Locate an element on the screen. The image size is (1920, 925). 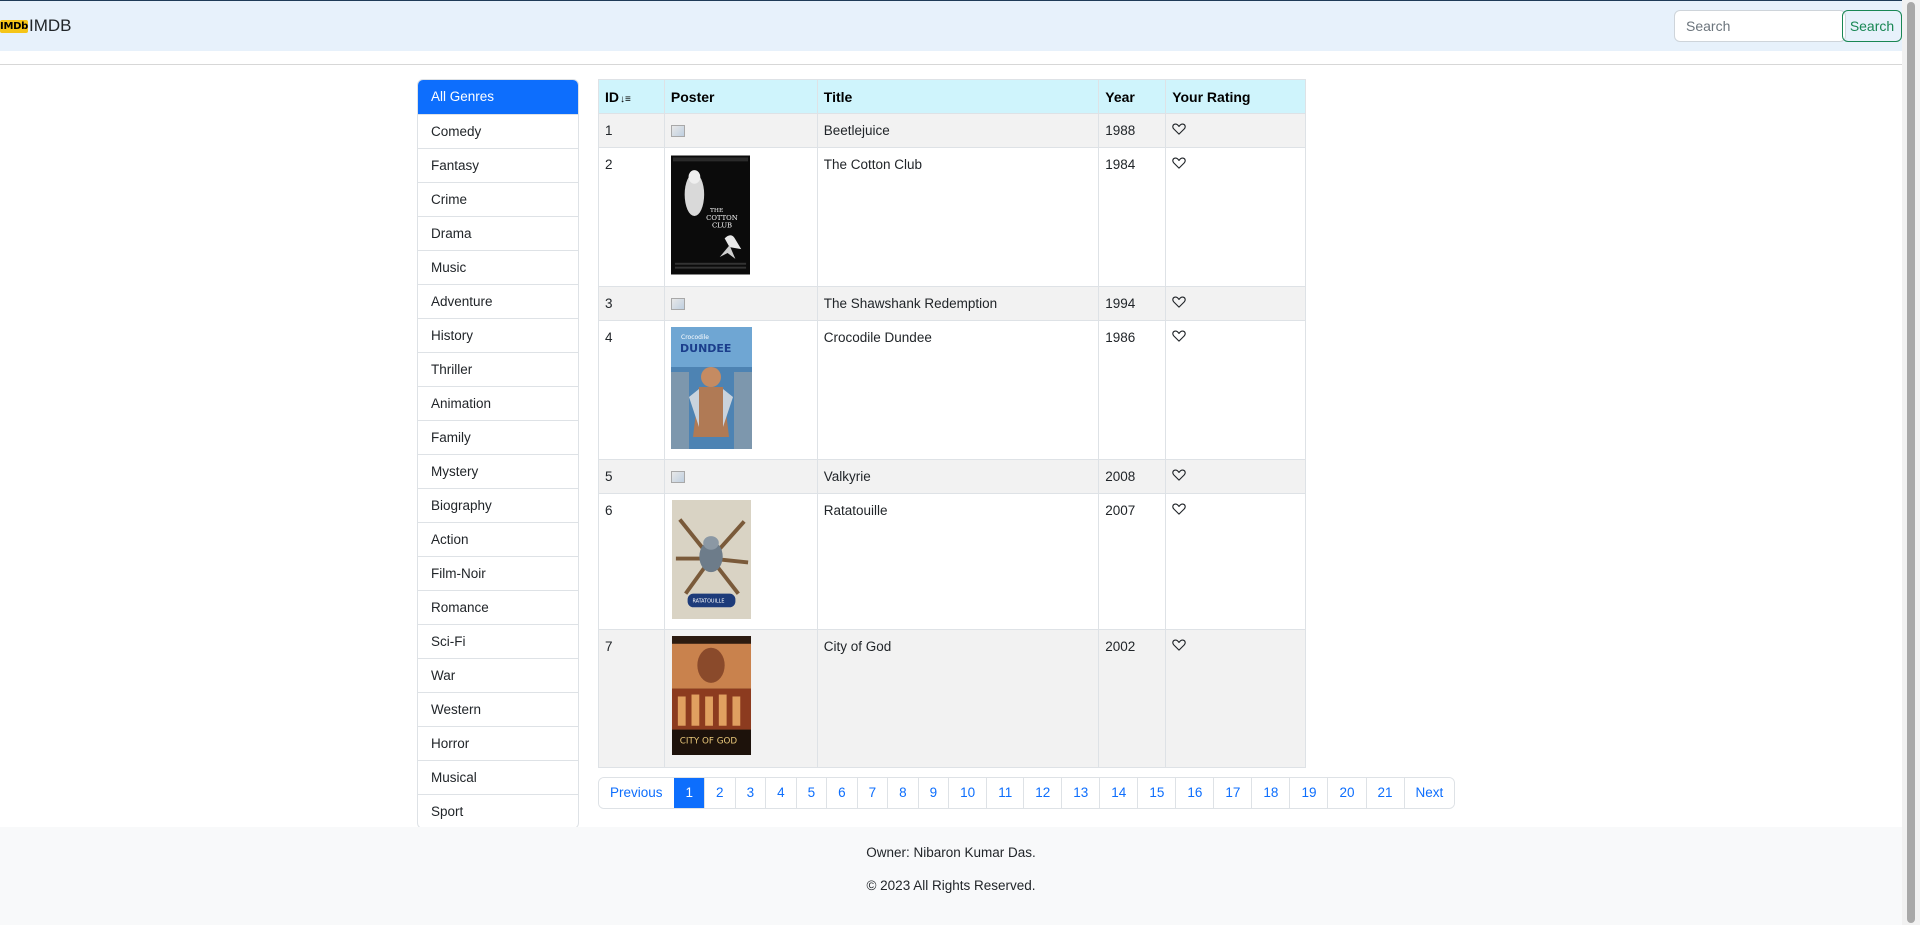
poster-text: COTTON is located at coordinates (722, 218).